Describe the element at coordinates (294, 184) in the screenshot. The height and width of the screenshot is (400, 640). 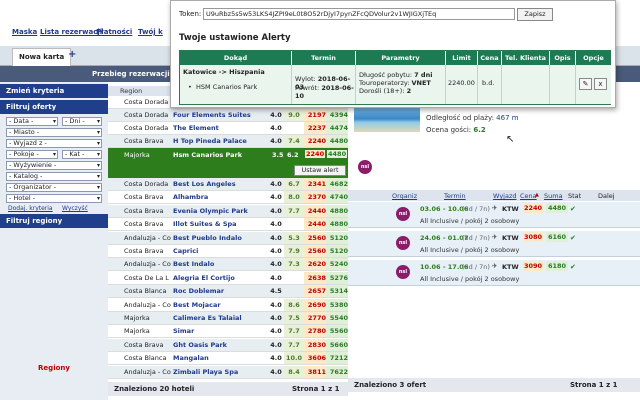
I see `row-rating: 6.7` at that location.